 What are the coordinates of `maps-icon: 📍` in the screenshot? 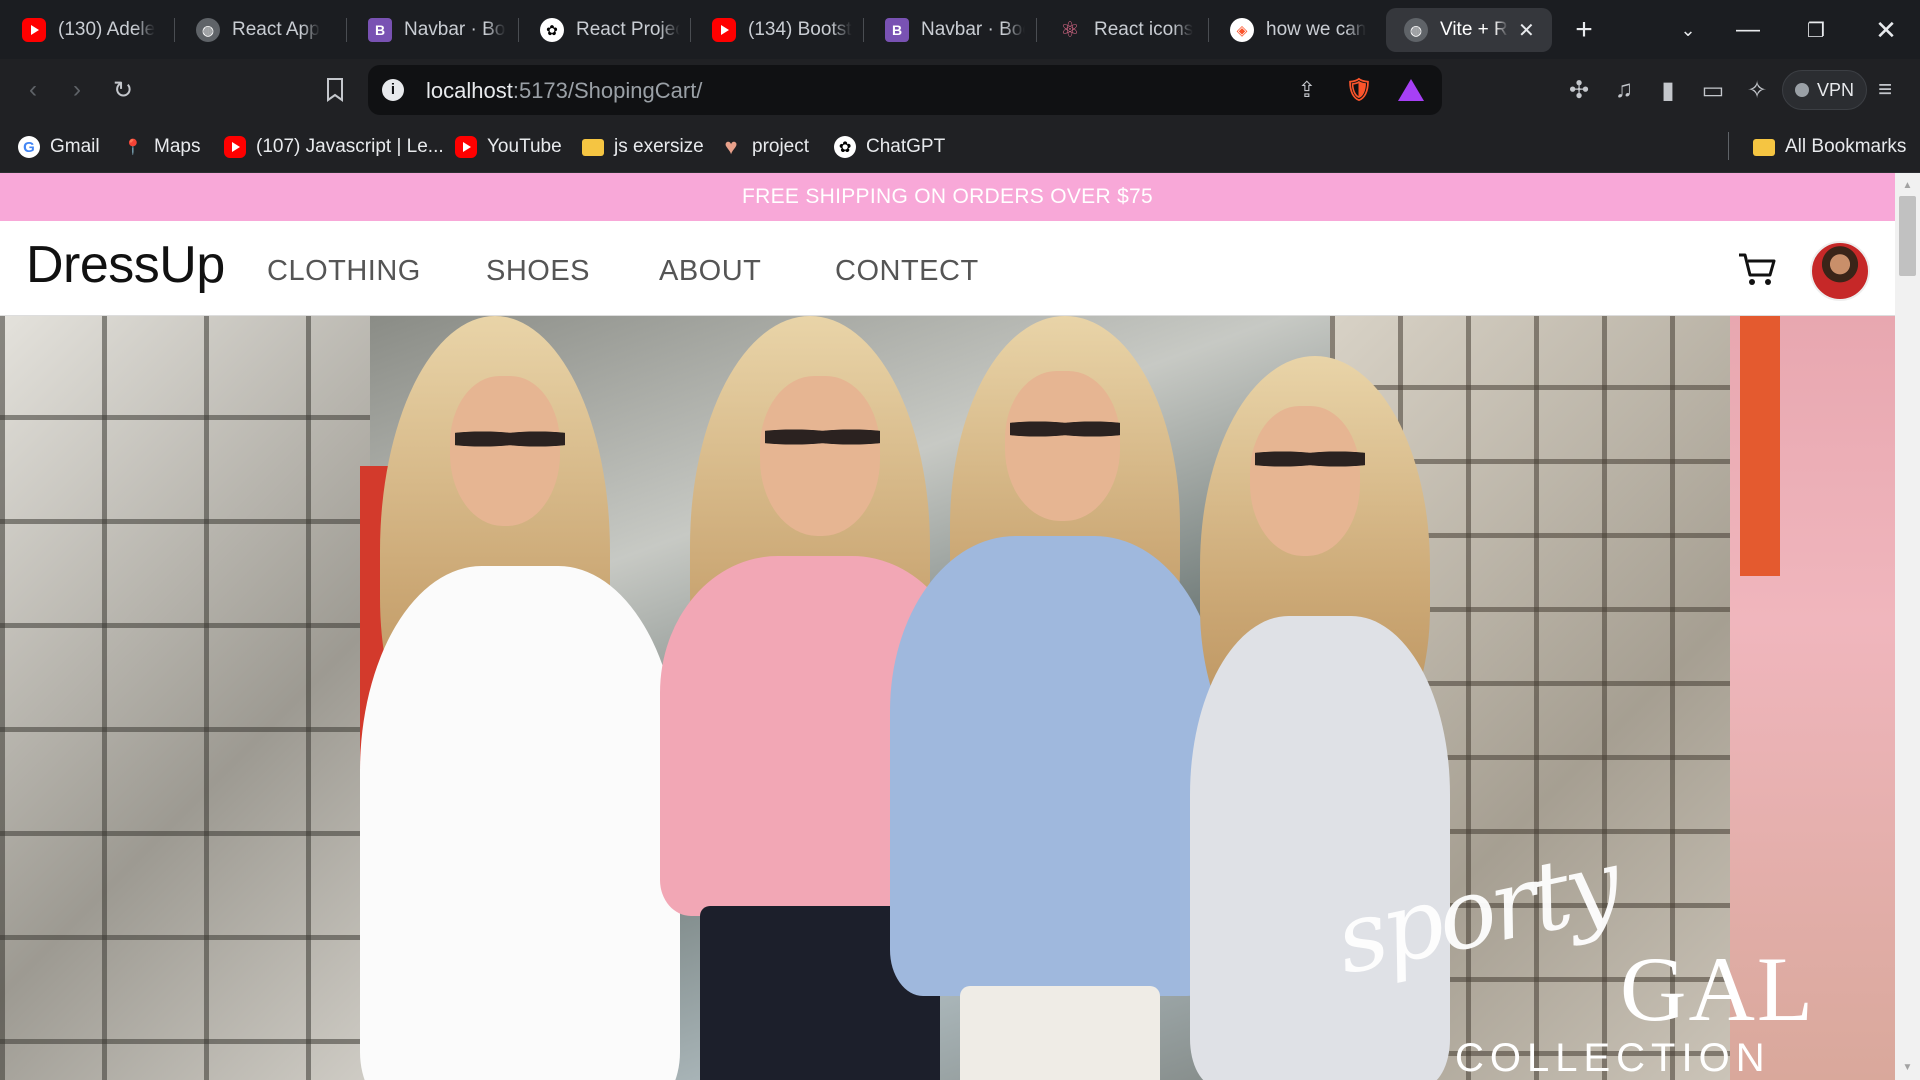 It's located at (133, 147).